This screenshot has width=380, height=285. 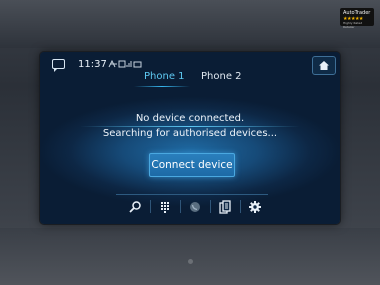 I want to click on settings-icon, so click(x=255, y=207).